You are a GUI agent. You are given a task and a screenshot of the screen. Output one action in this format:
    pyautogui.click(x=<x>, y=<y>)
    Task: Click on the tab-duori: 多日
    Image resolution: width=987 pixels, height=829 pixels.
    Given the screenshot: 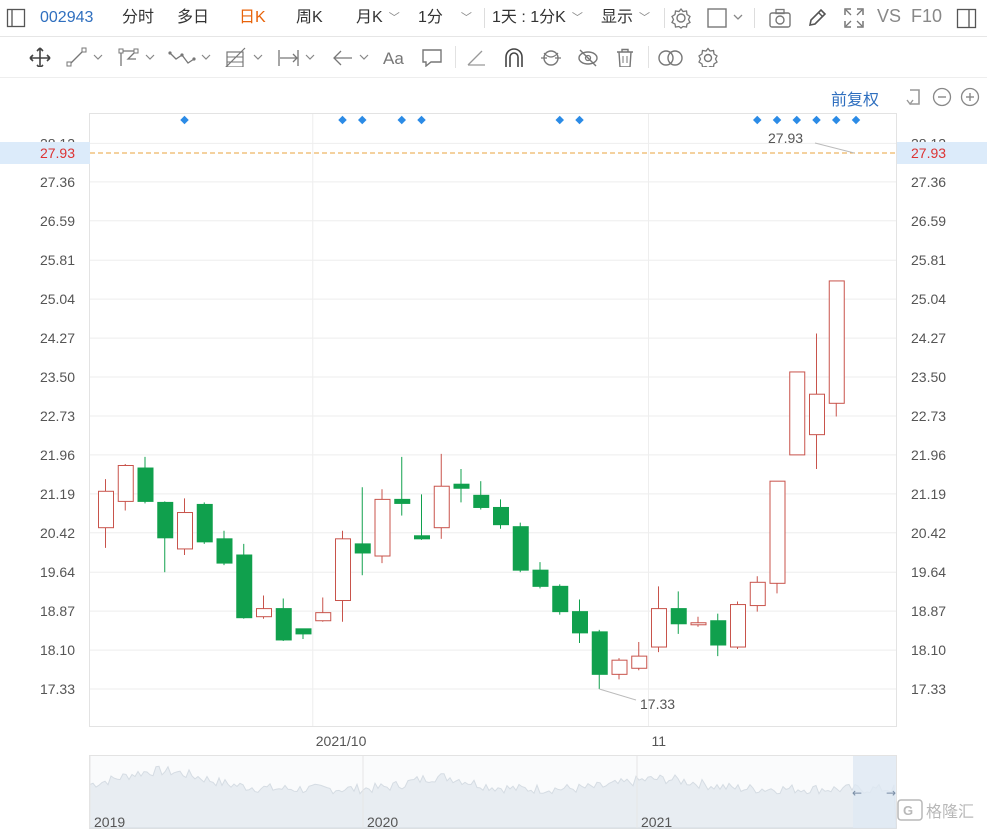 What is the action you would take?
    pyautogui.click(x=193, y=18)
    